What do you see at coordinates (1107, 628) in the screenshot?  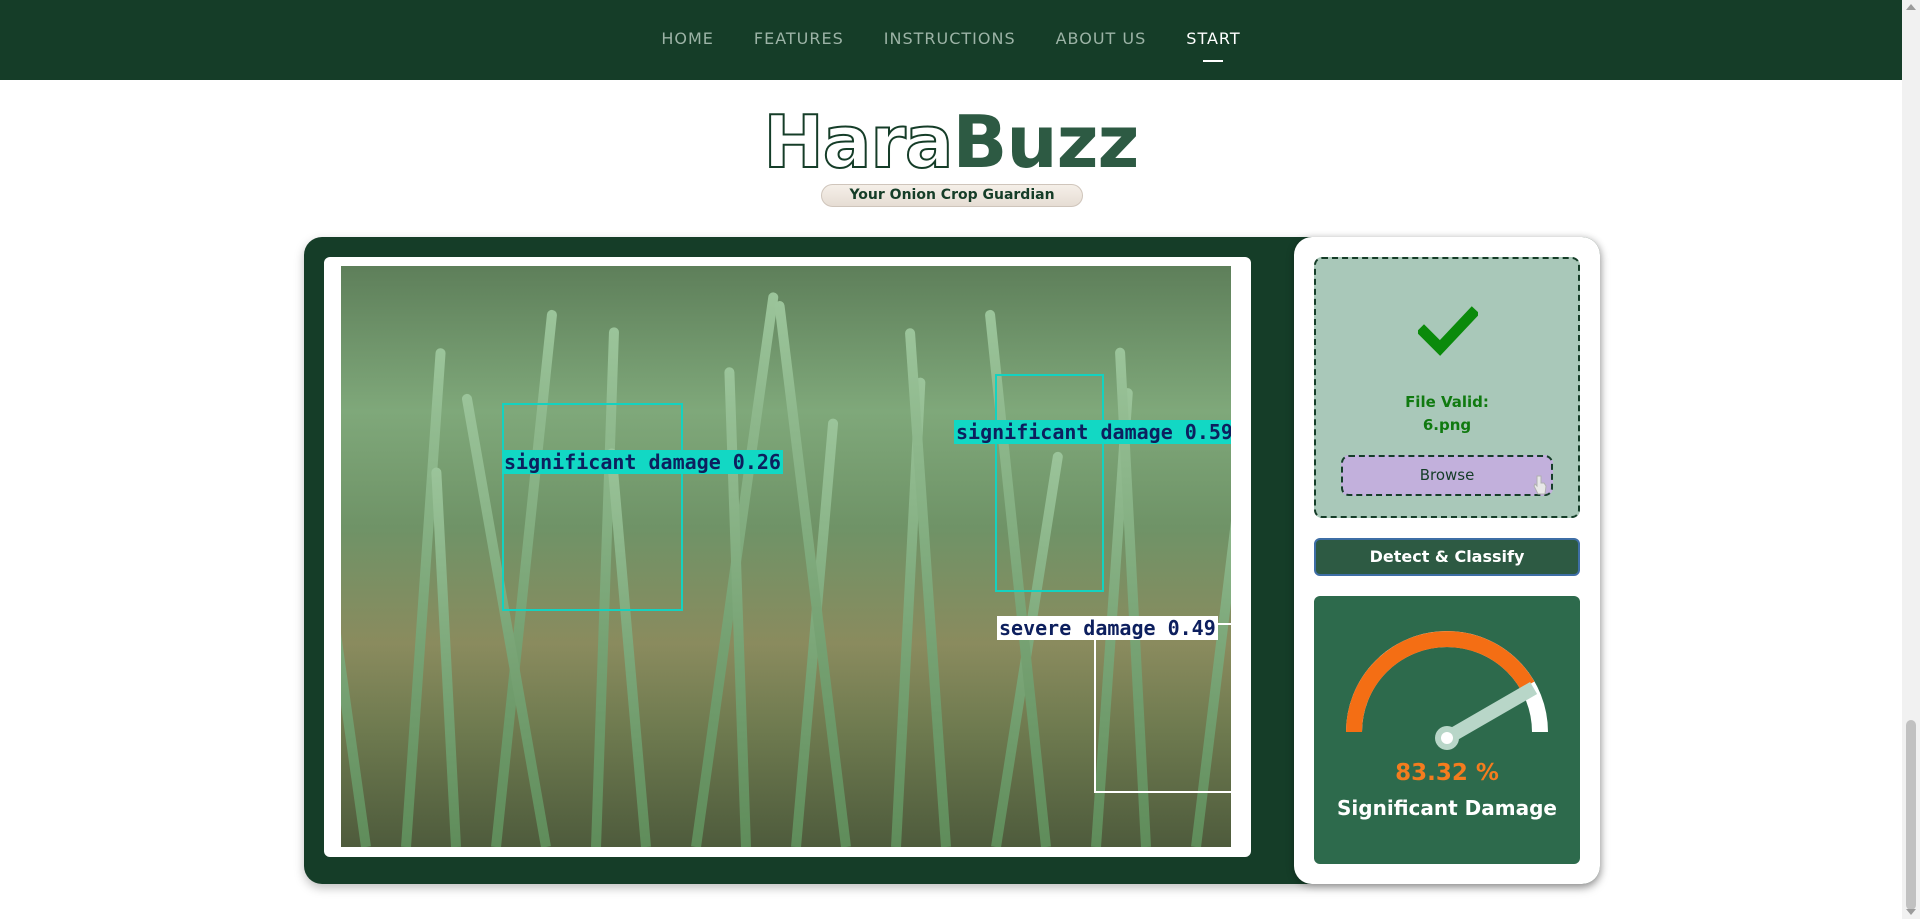 I see `detection-label-3: severe damage 0.49` at bounding box center [1107, 628].